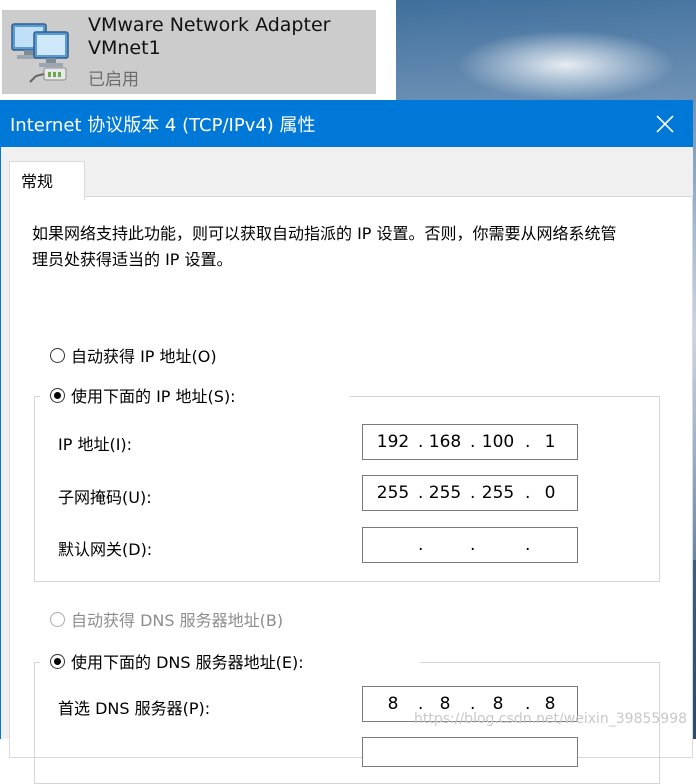 Image resolution: width=696 pixels, height=784 pixels. I want to click on tab-label: 常规, so click(37, 181).